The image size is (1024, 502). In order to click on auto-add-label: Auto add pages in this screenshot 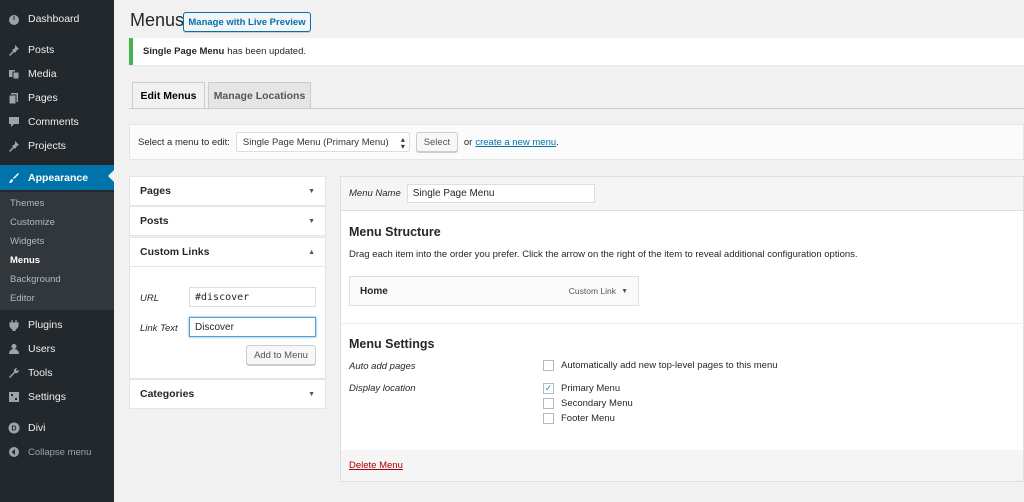, I will do `click(382, 366)`.